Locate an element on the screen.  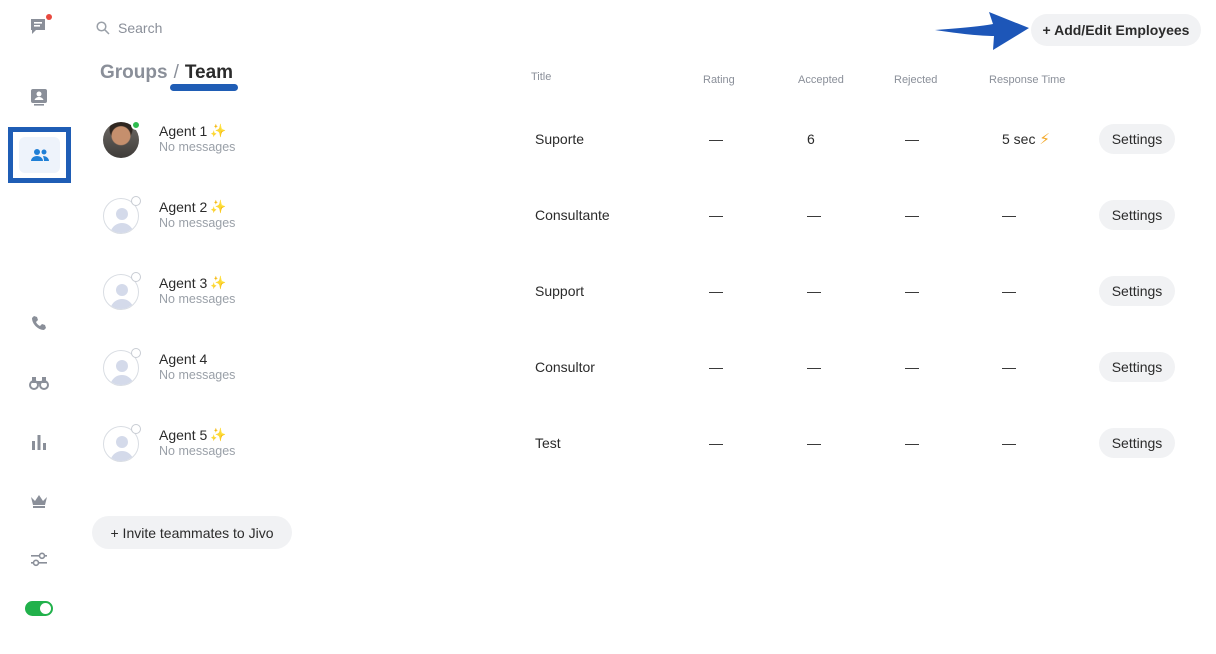
sidebar is located at coordinates (39, 327).